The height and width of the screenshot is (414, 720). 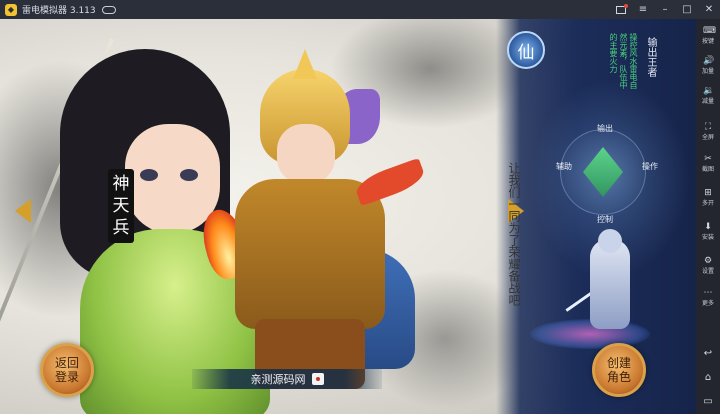 What do you see at coordinates (317, 379) in the screenshot?
I see `dice-icon` at bounding box center [317, 379].